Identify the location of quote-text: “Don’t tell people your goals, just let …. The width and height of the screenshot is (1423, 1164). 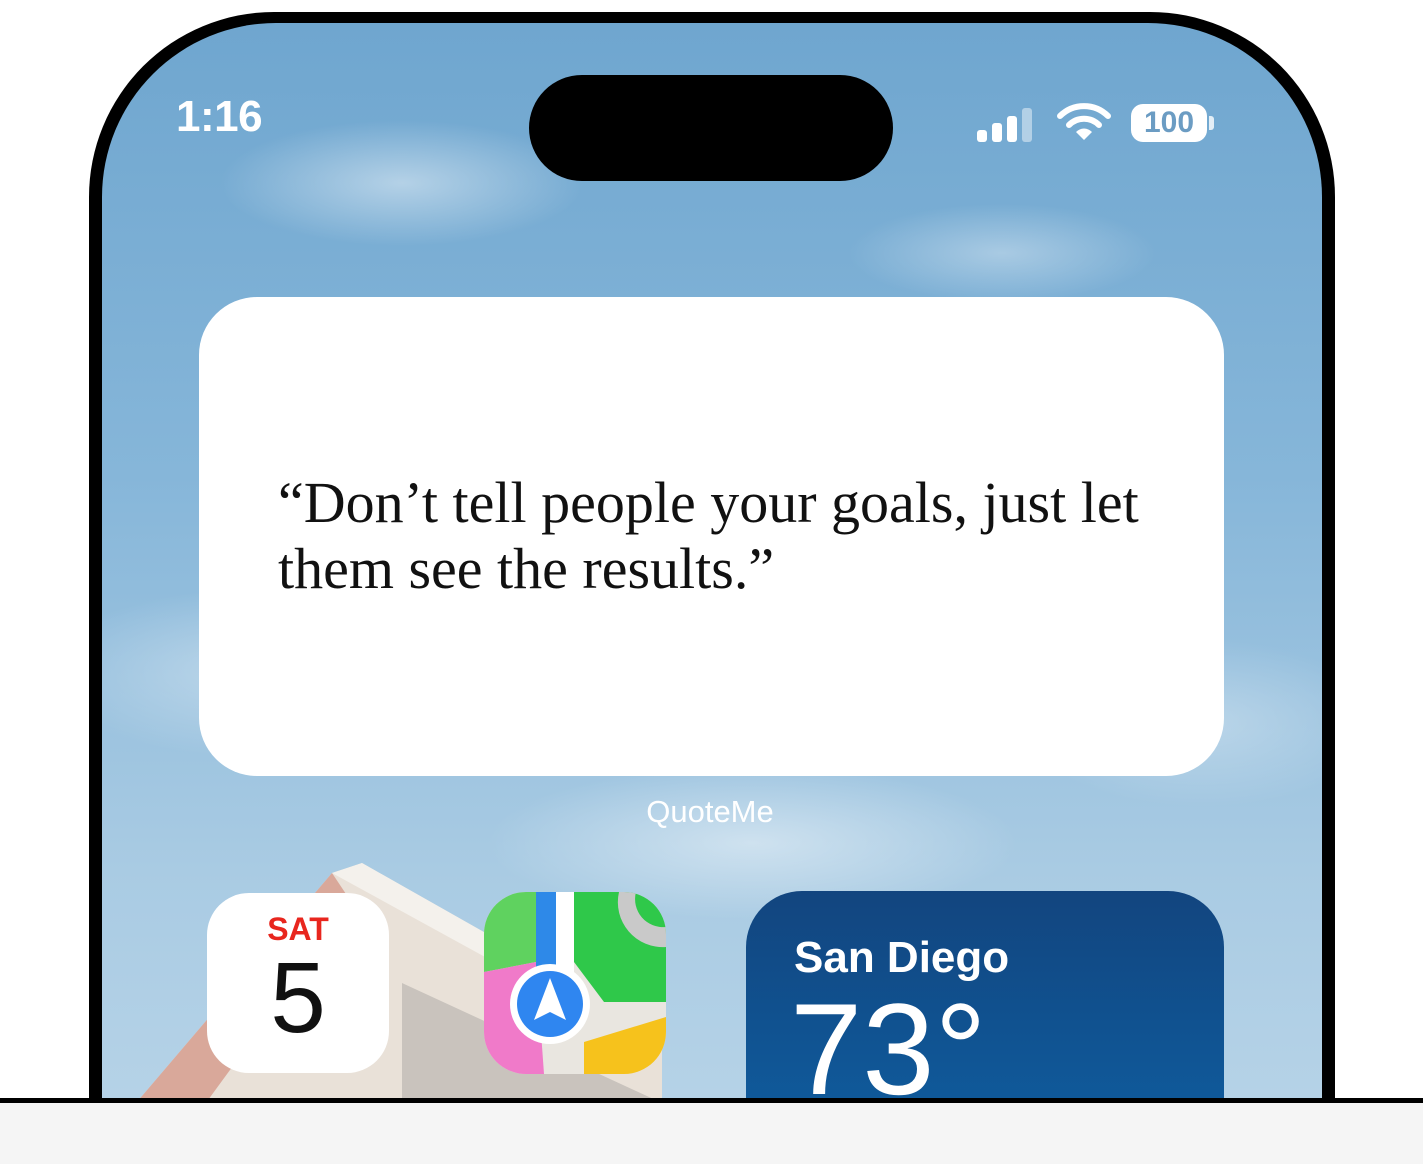
(708, 535).